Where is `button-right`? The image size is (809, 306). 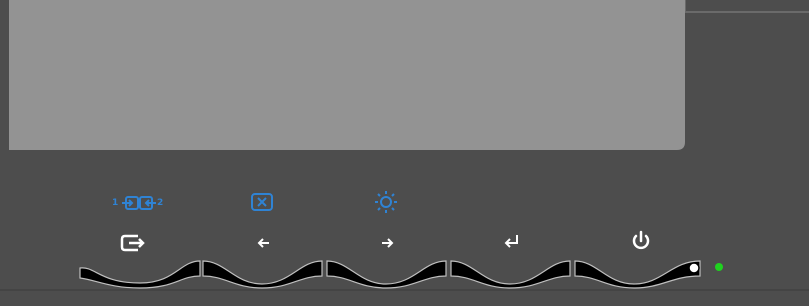
button-right is located at coordinates (386, 274).